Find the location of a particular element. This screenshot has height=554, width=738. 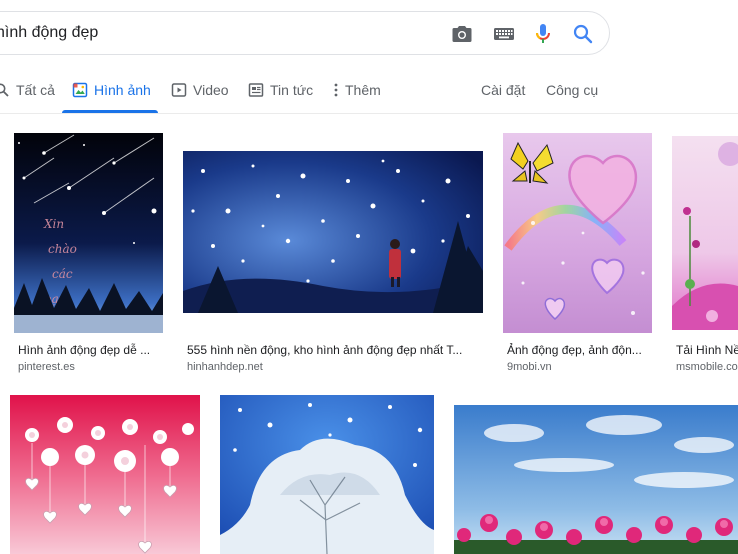

more-vert-icon is located at coordinates (336, 90).